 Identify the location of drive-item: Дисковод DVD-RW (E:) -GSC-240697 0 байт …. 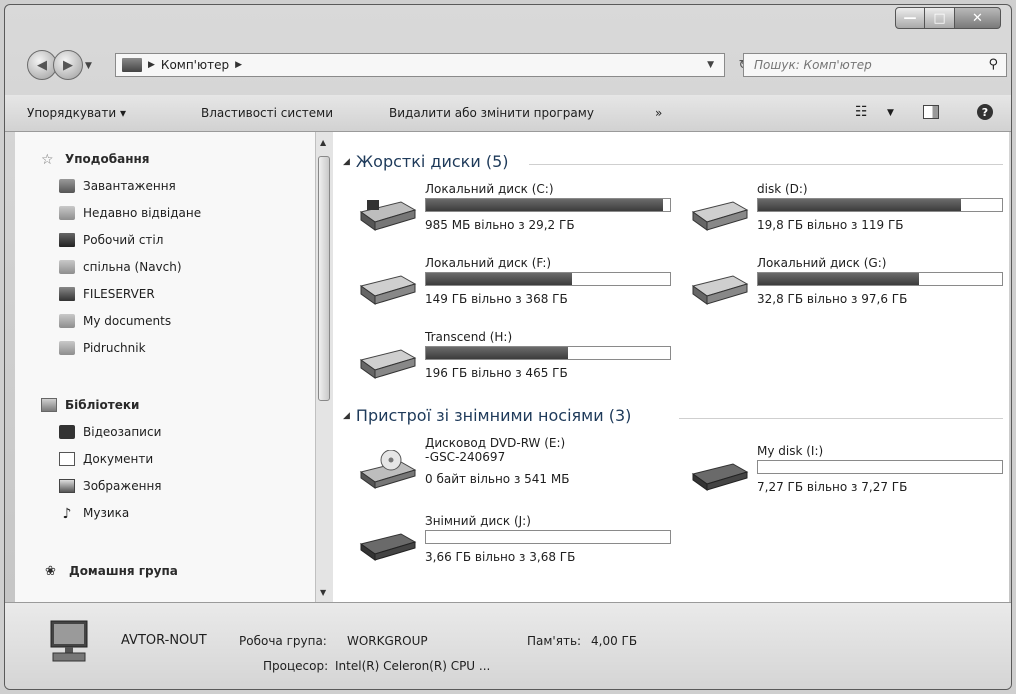
(517, 471).